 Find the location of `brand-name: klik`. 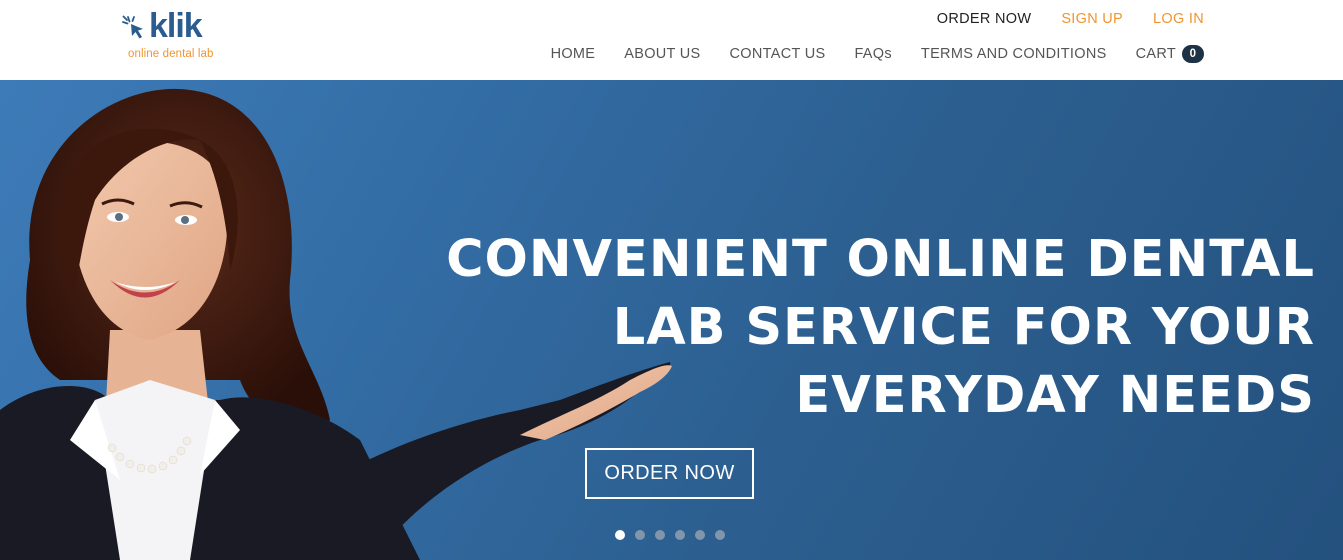

brand-name: klik is located at coordinates (176, 26).